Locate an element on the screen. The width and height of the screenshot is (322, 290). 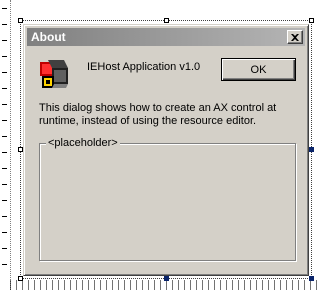
close-icon is located at coordinates (295, 37).